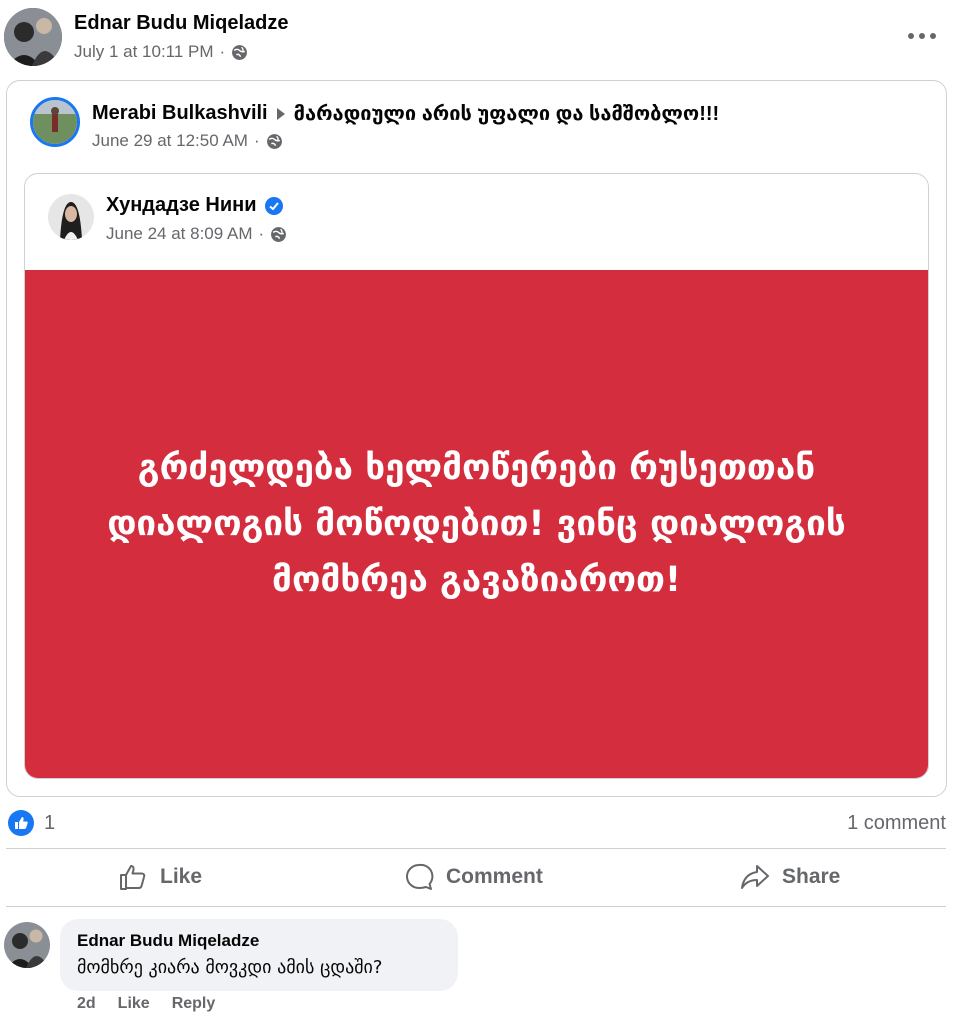 This screenshot has height=1024, width=968. Describe the element at coordinates (181, 876) in the screenshot. I see `like-label: Like` at that location.